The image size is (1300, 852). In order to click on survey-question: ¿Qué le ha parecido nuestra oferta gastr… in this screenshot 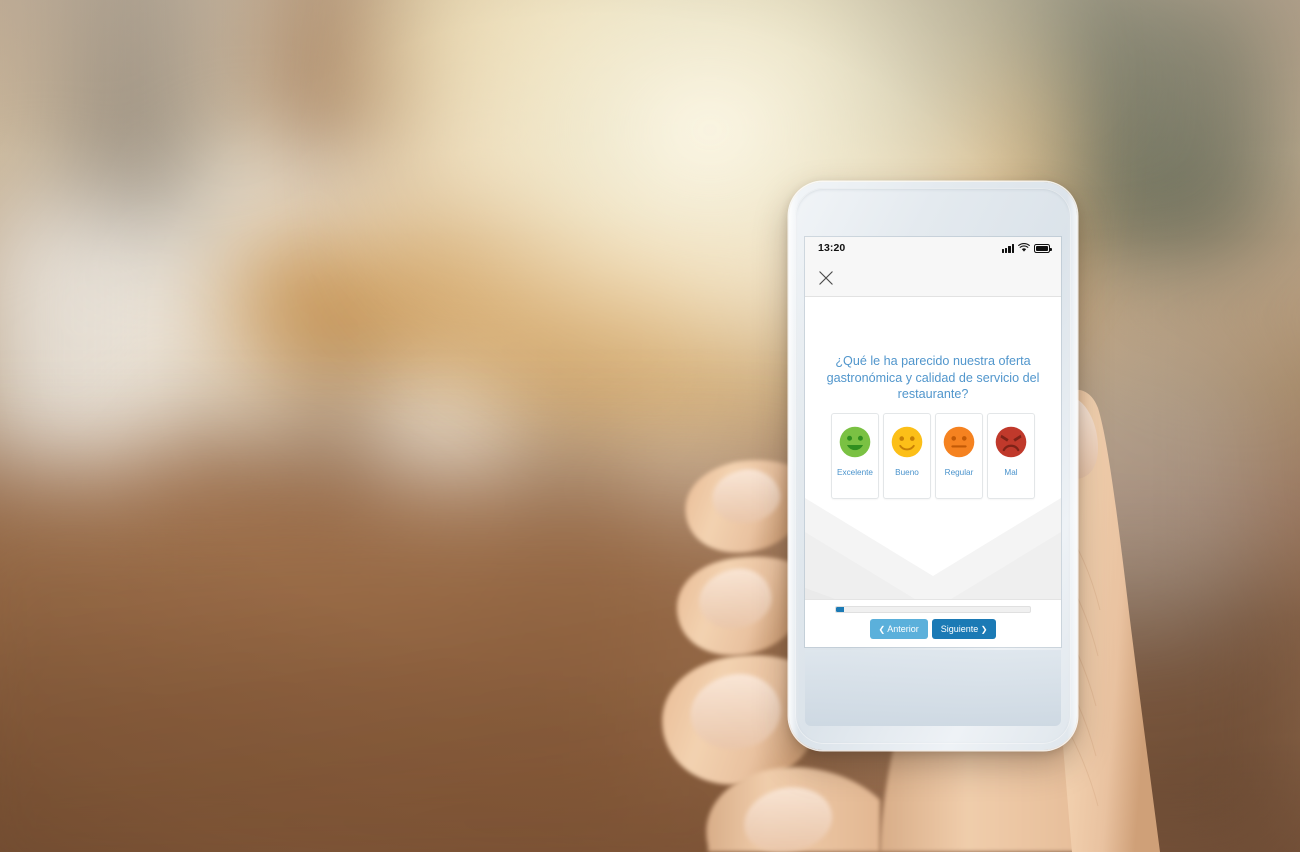, I will do `click(933, 378)`.